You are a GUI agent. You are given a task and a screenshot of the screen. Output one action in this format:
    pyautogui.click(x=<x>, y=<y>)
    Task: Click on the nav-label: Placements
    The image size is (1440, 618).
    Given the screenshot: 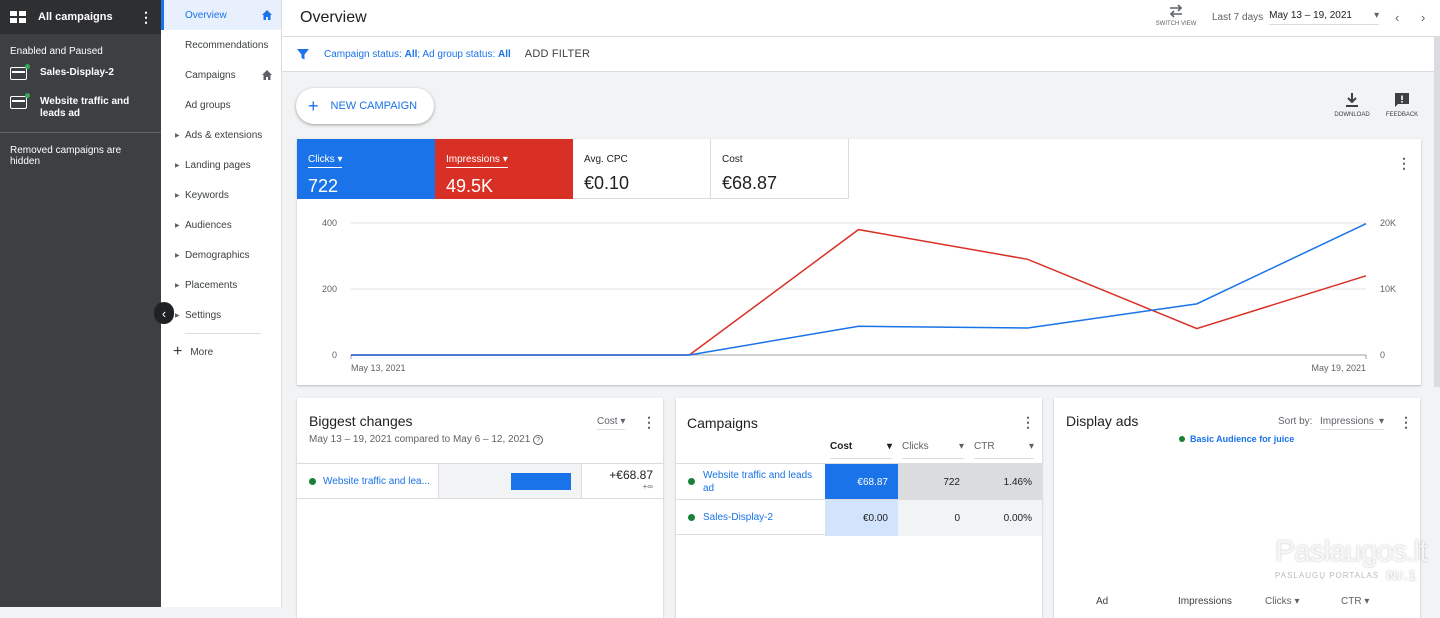 What is the action you would take?
    pyautogui.click(x=211, y=285)
    